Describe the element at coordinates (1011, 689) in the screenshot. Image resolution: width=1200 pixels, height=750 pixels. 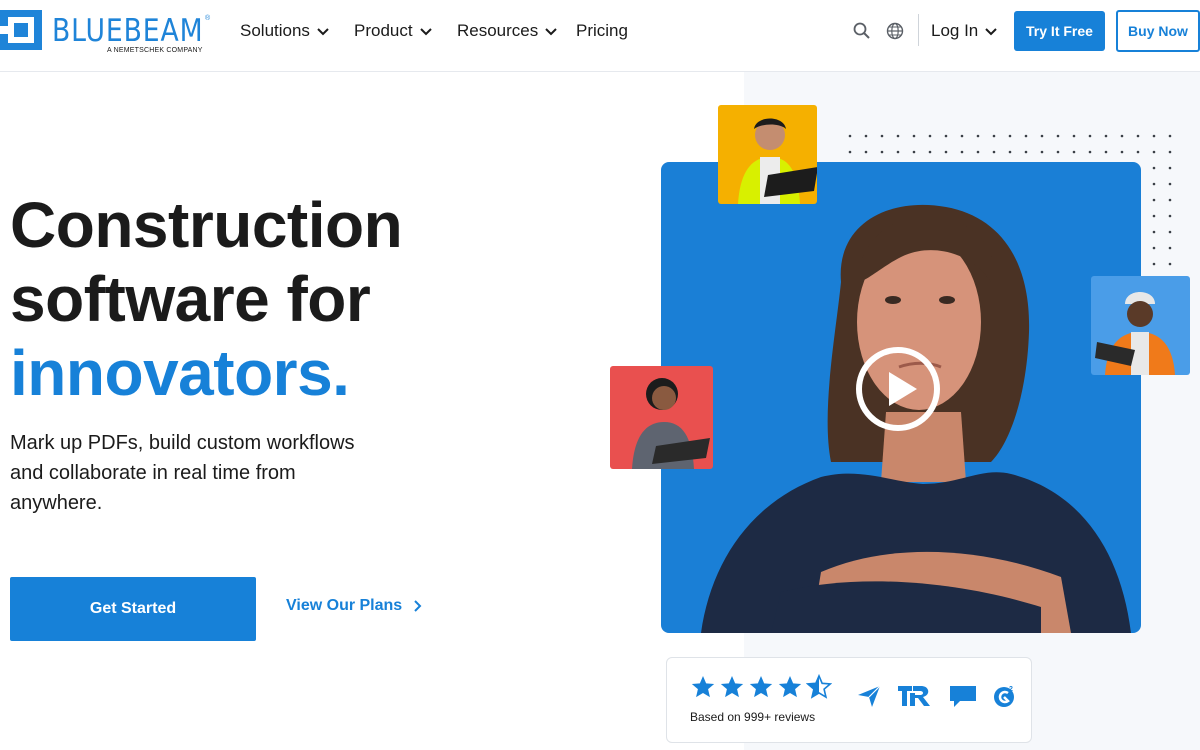
I see `svg-text: 2` at that location.